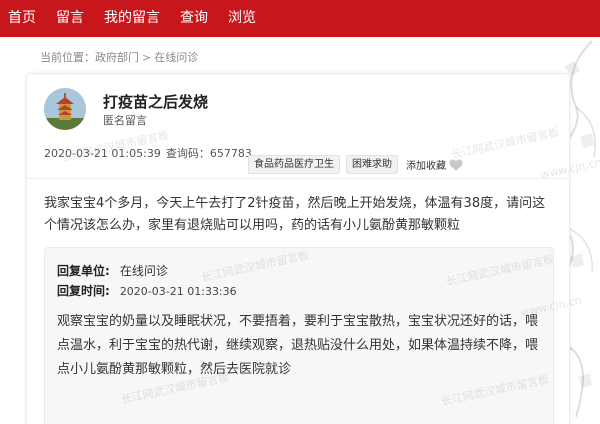 The height and width of the screenshot is (424, 600). Describe the element at coordinates (194, 18) in the screenshot. I see `nav-query: 查询` at that location.